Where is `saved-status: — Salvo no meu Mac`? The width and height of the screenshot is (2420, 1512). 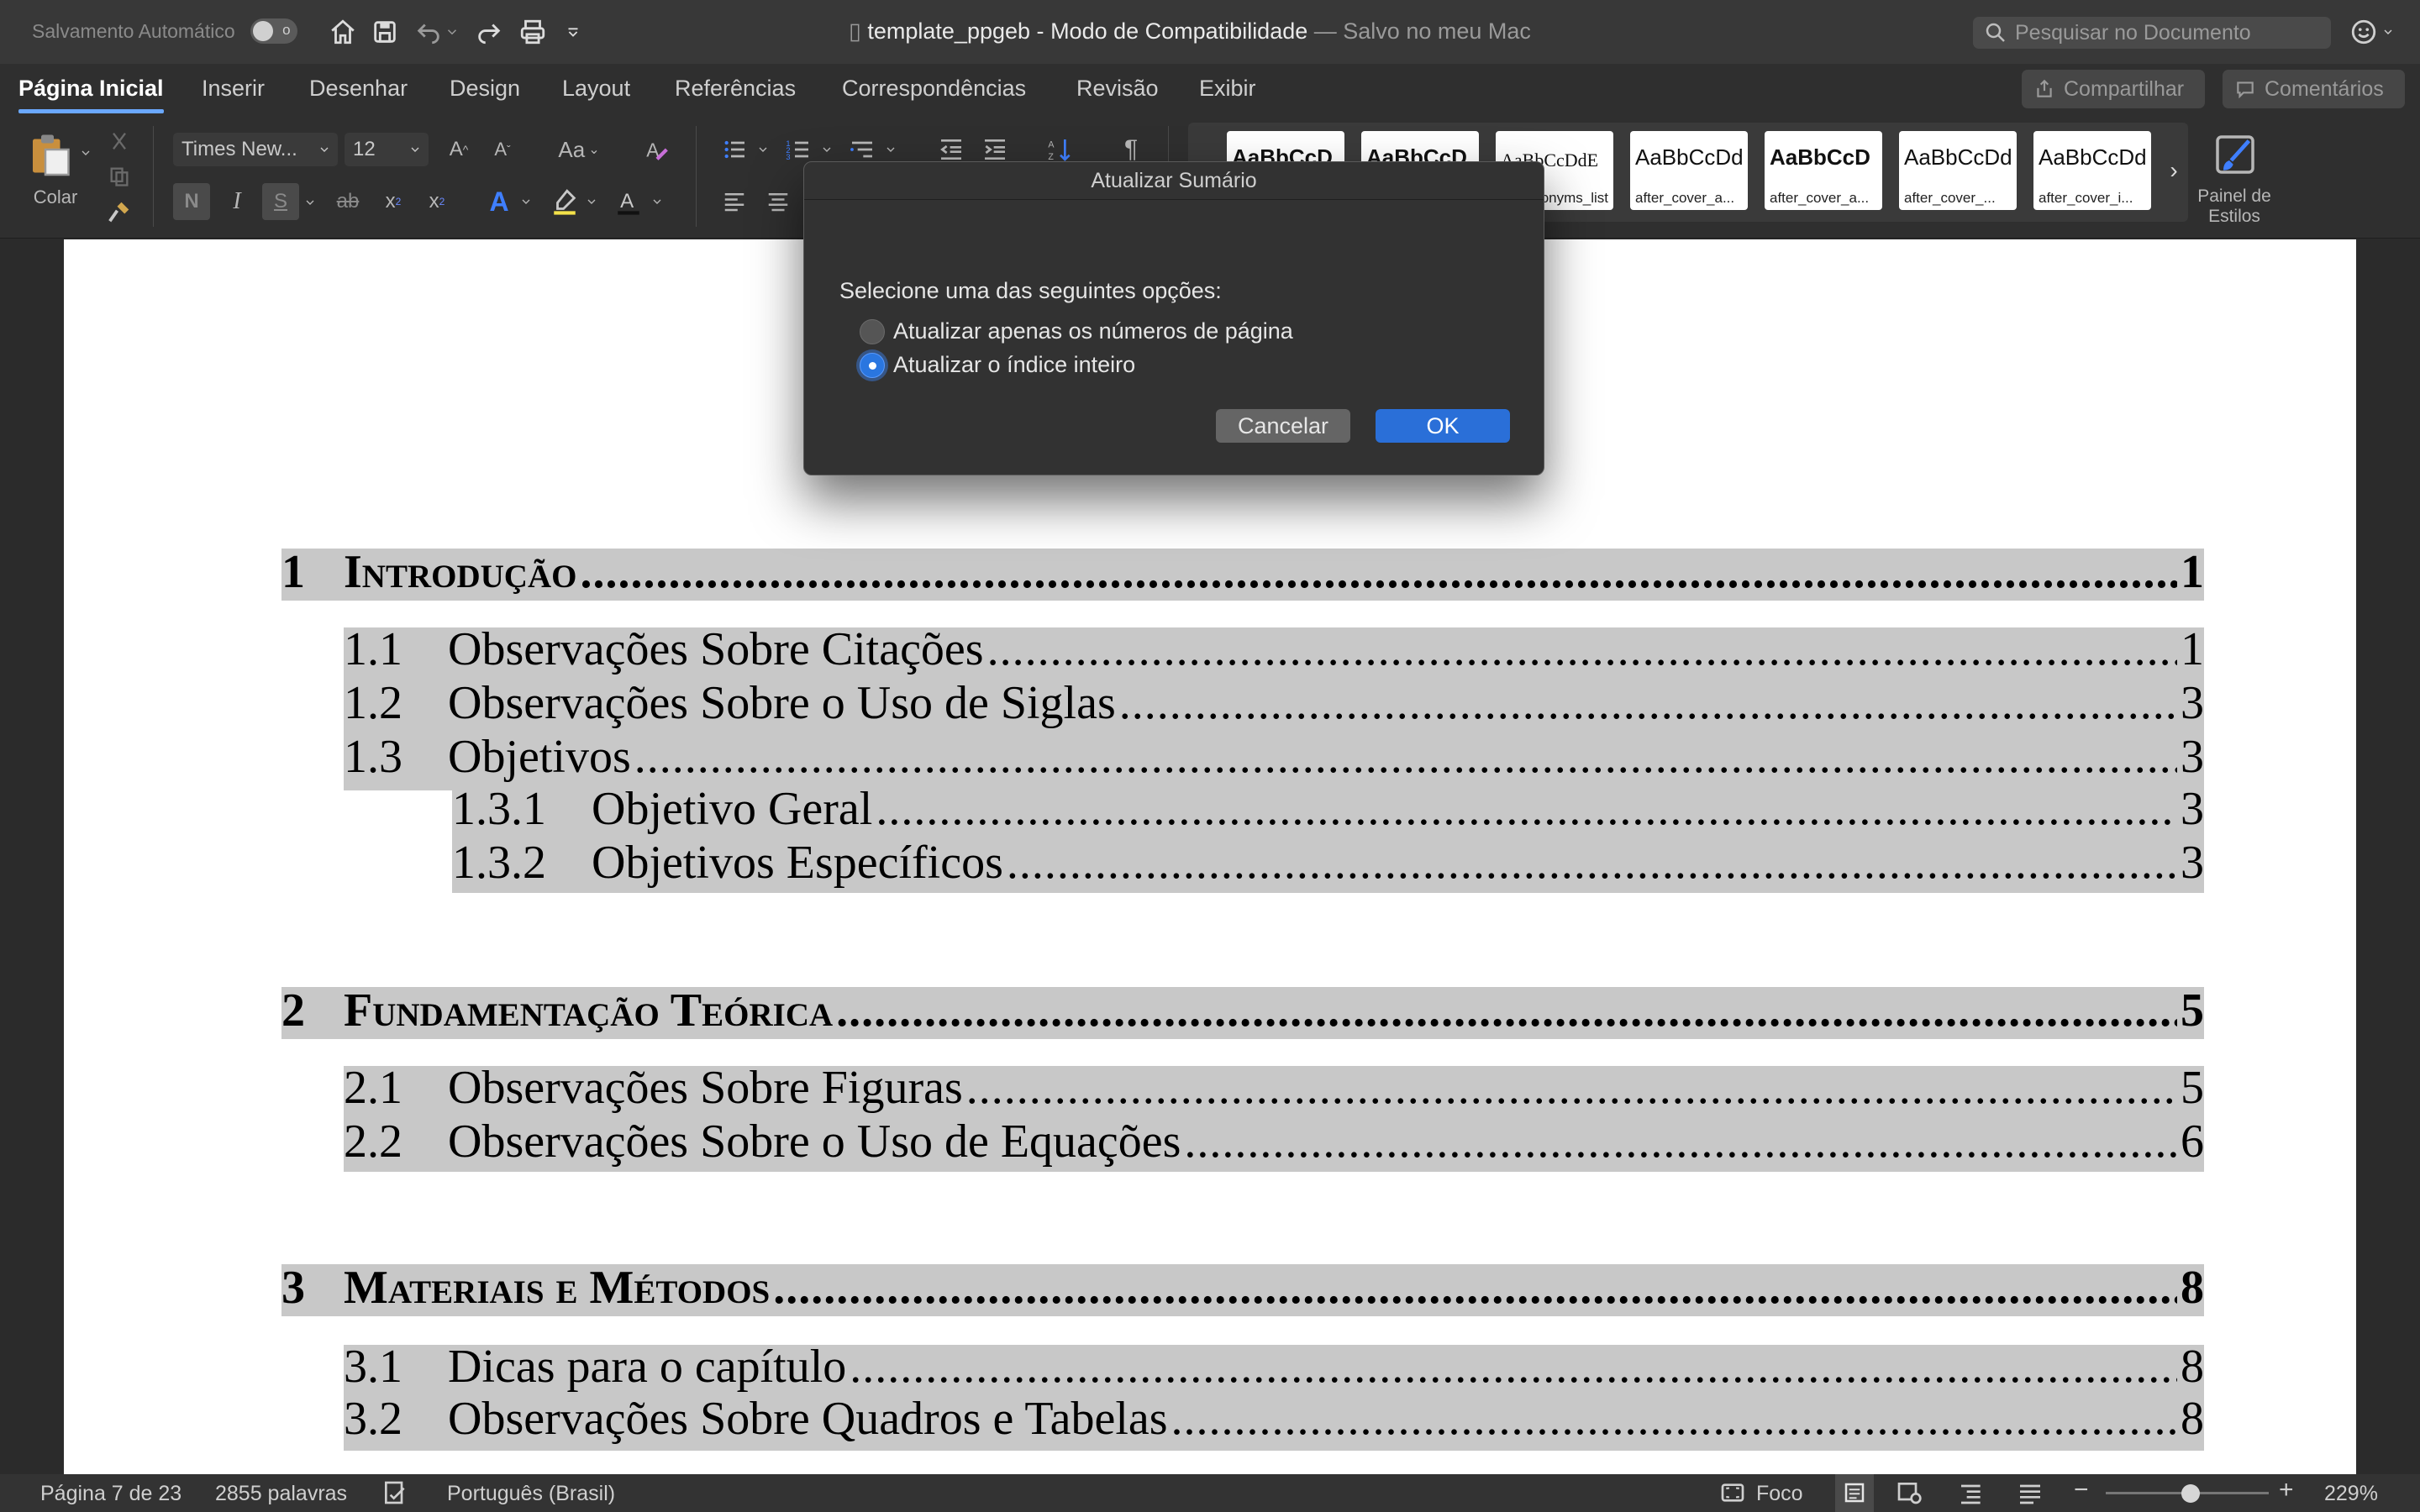
saved-status: — Salvo no meu Mac is located at coordinates (1422, 31).